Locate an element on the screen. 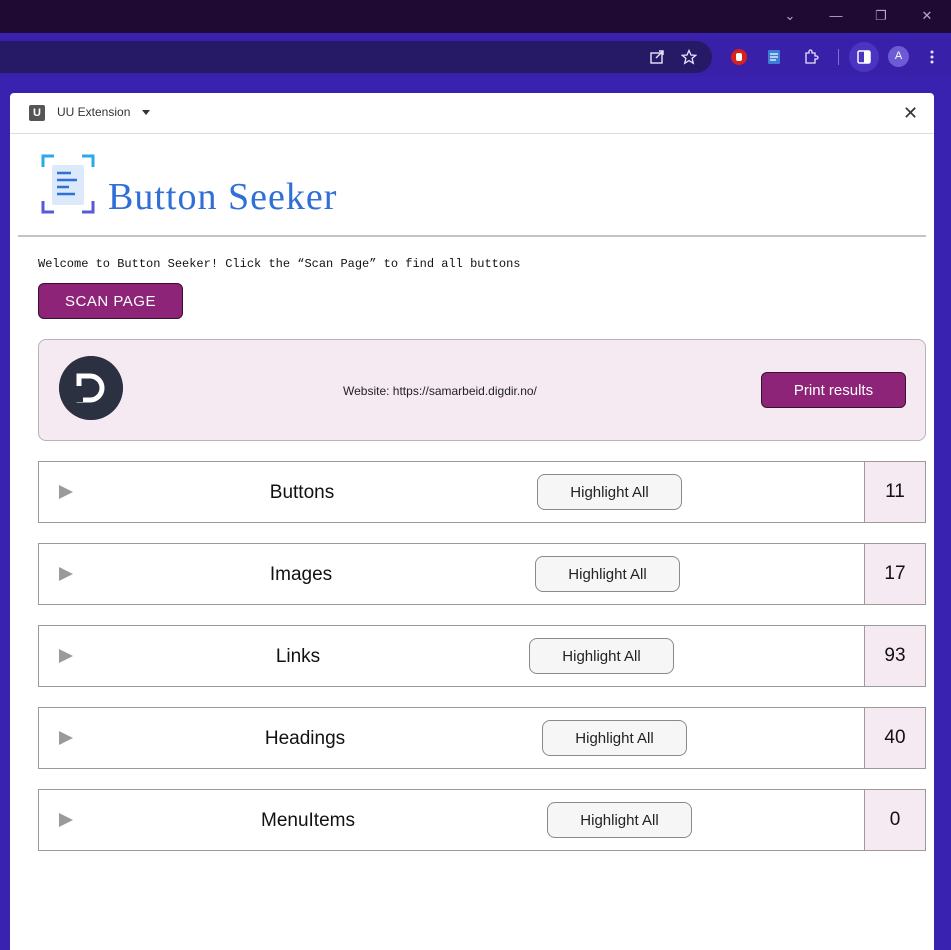 Image resolution: width=951 pixels, height=950 pixels. category-row-headings: Headings Highlight All 40 is located at coordinates (482, 738).